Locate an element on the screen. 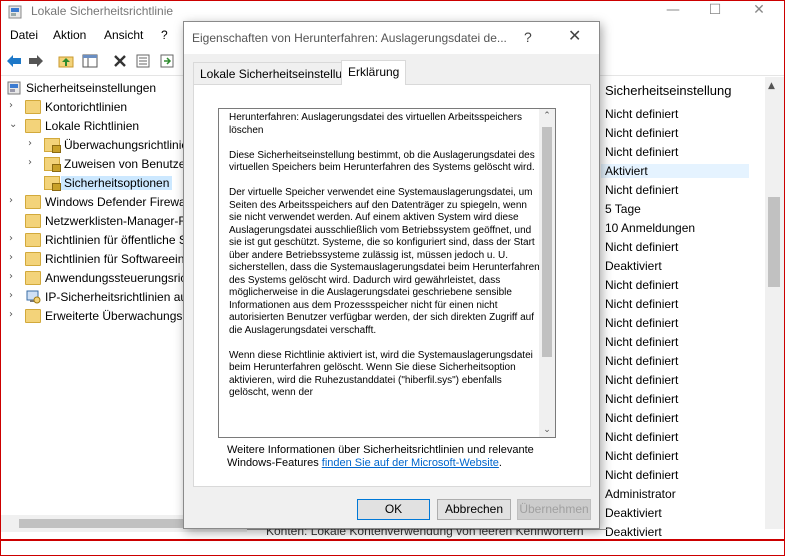 The height and width of the screenshot is (556, 785). title-bar: Lokale Sicherheitsrichtlinie — ☐ ✕ is located at coordinates (392, 12).